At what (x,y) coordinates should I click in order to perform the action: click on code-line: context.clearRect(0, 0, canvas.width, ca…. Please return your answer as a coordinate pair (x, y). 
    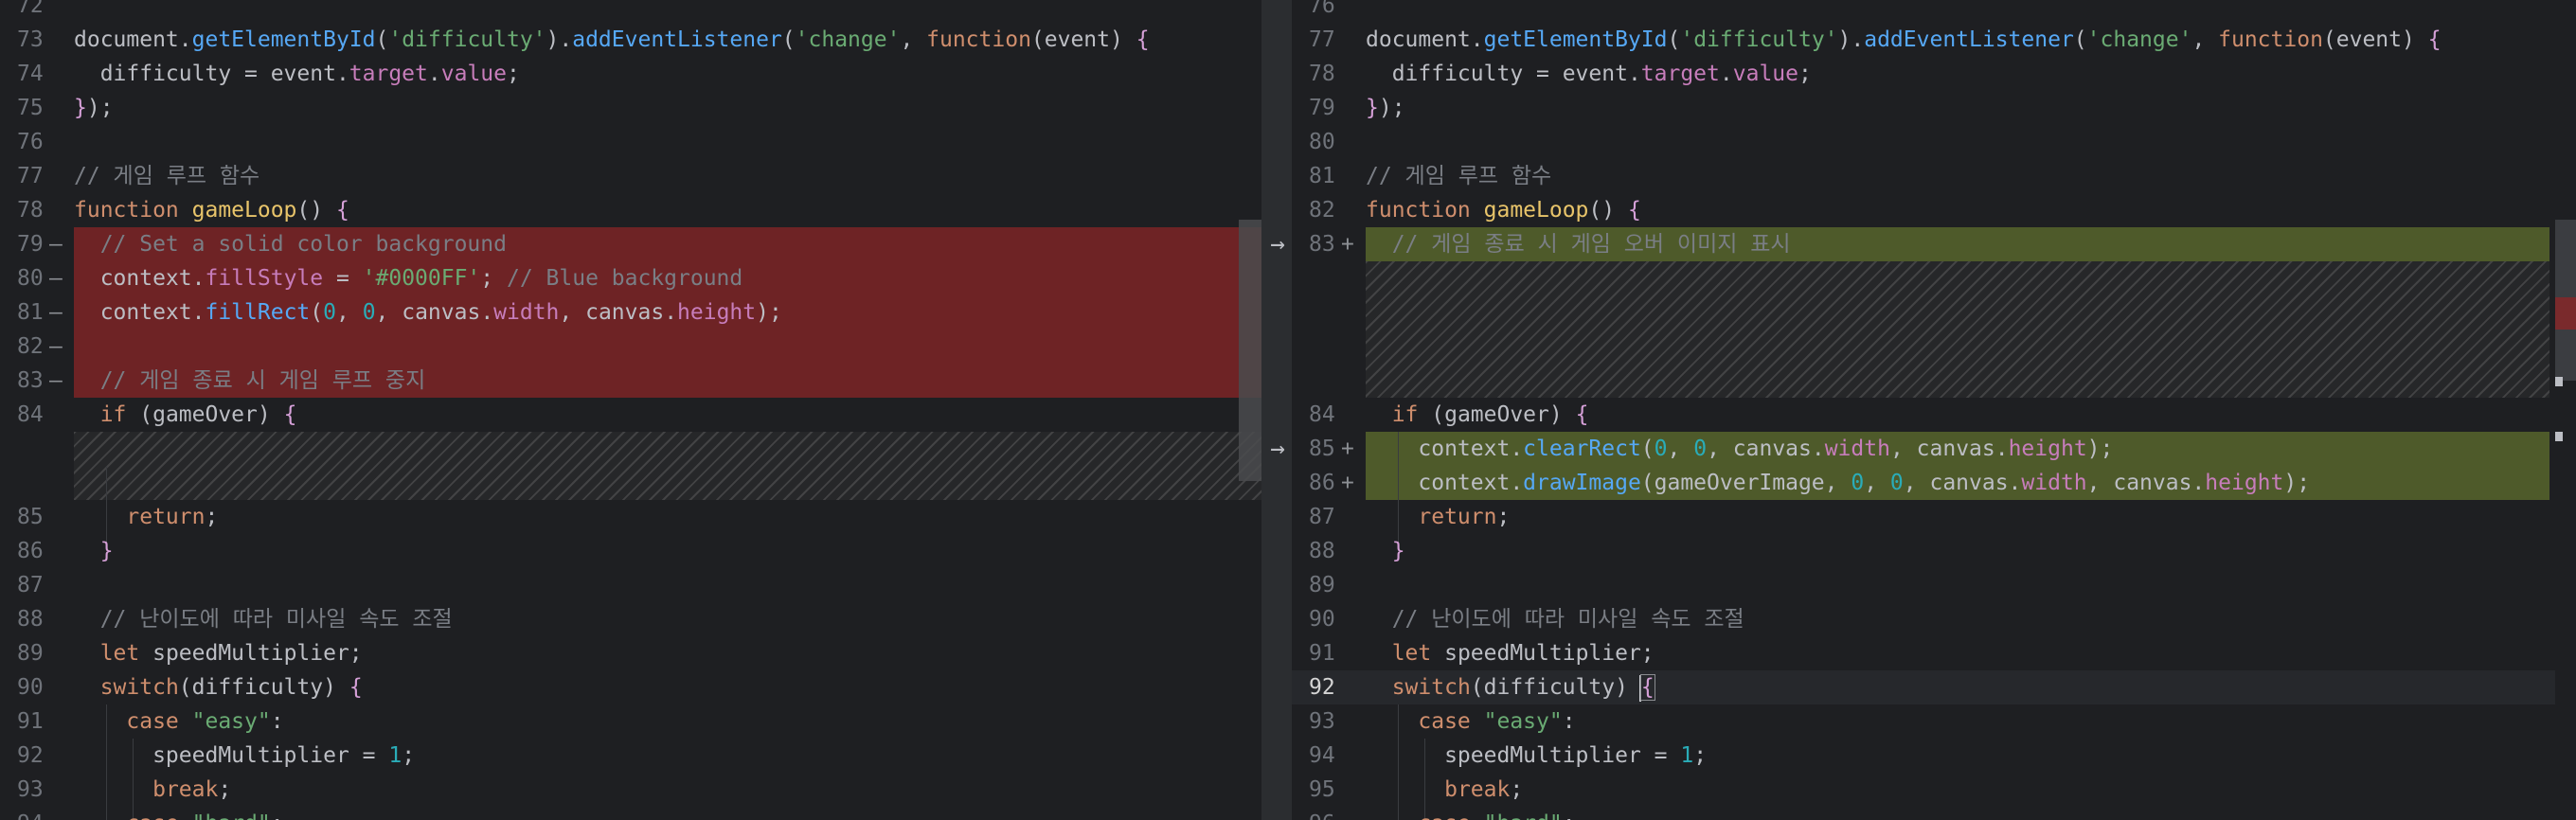
    Looking at the image, I should click on (1957, 449).